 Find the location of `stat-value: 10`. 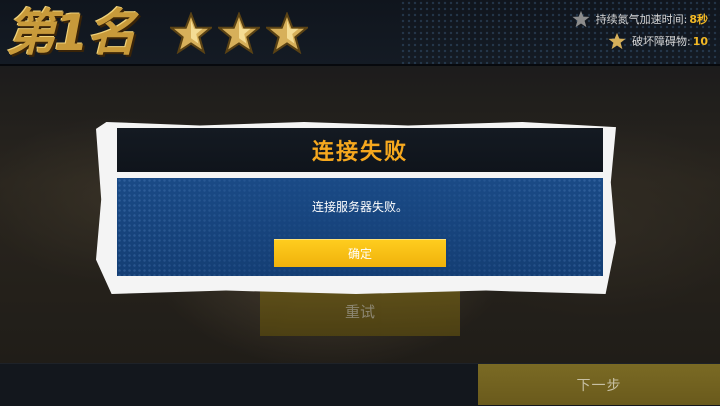

stat-value: 10 is located at coordinates (700, 41).